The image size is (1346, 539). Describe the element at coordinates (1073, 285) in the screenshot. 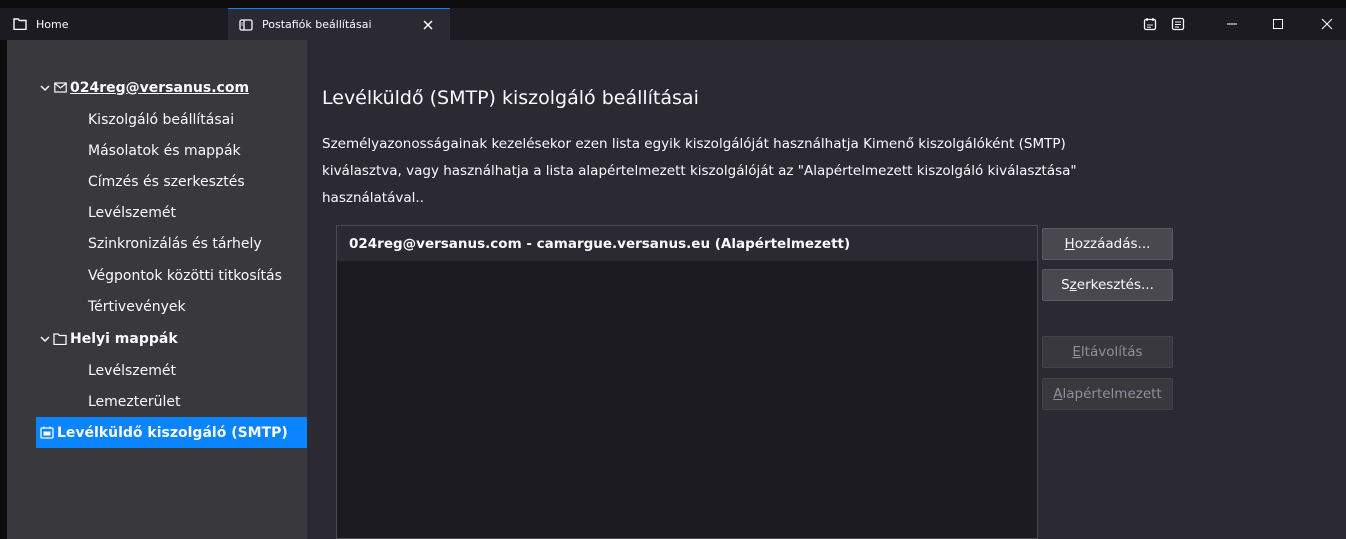

I see `edit-button-accel: z` at that location.